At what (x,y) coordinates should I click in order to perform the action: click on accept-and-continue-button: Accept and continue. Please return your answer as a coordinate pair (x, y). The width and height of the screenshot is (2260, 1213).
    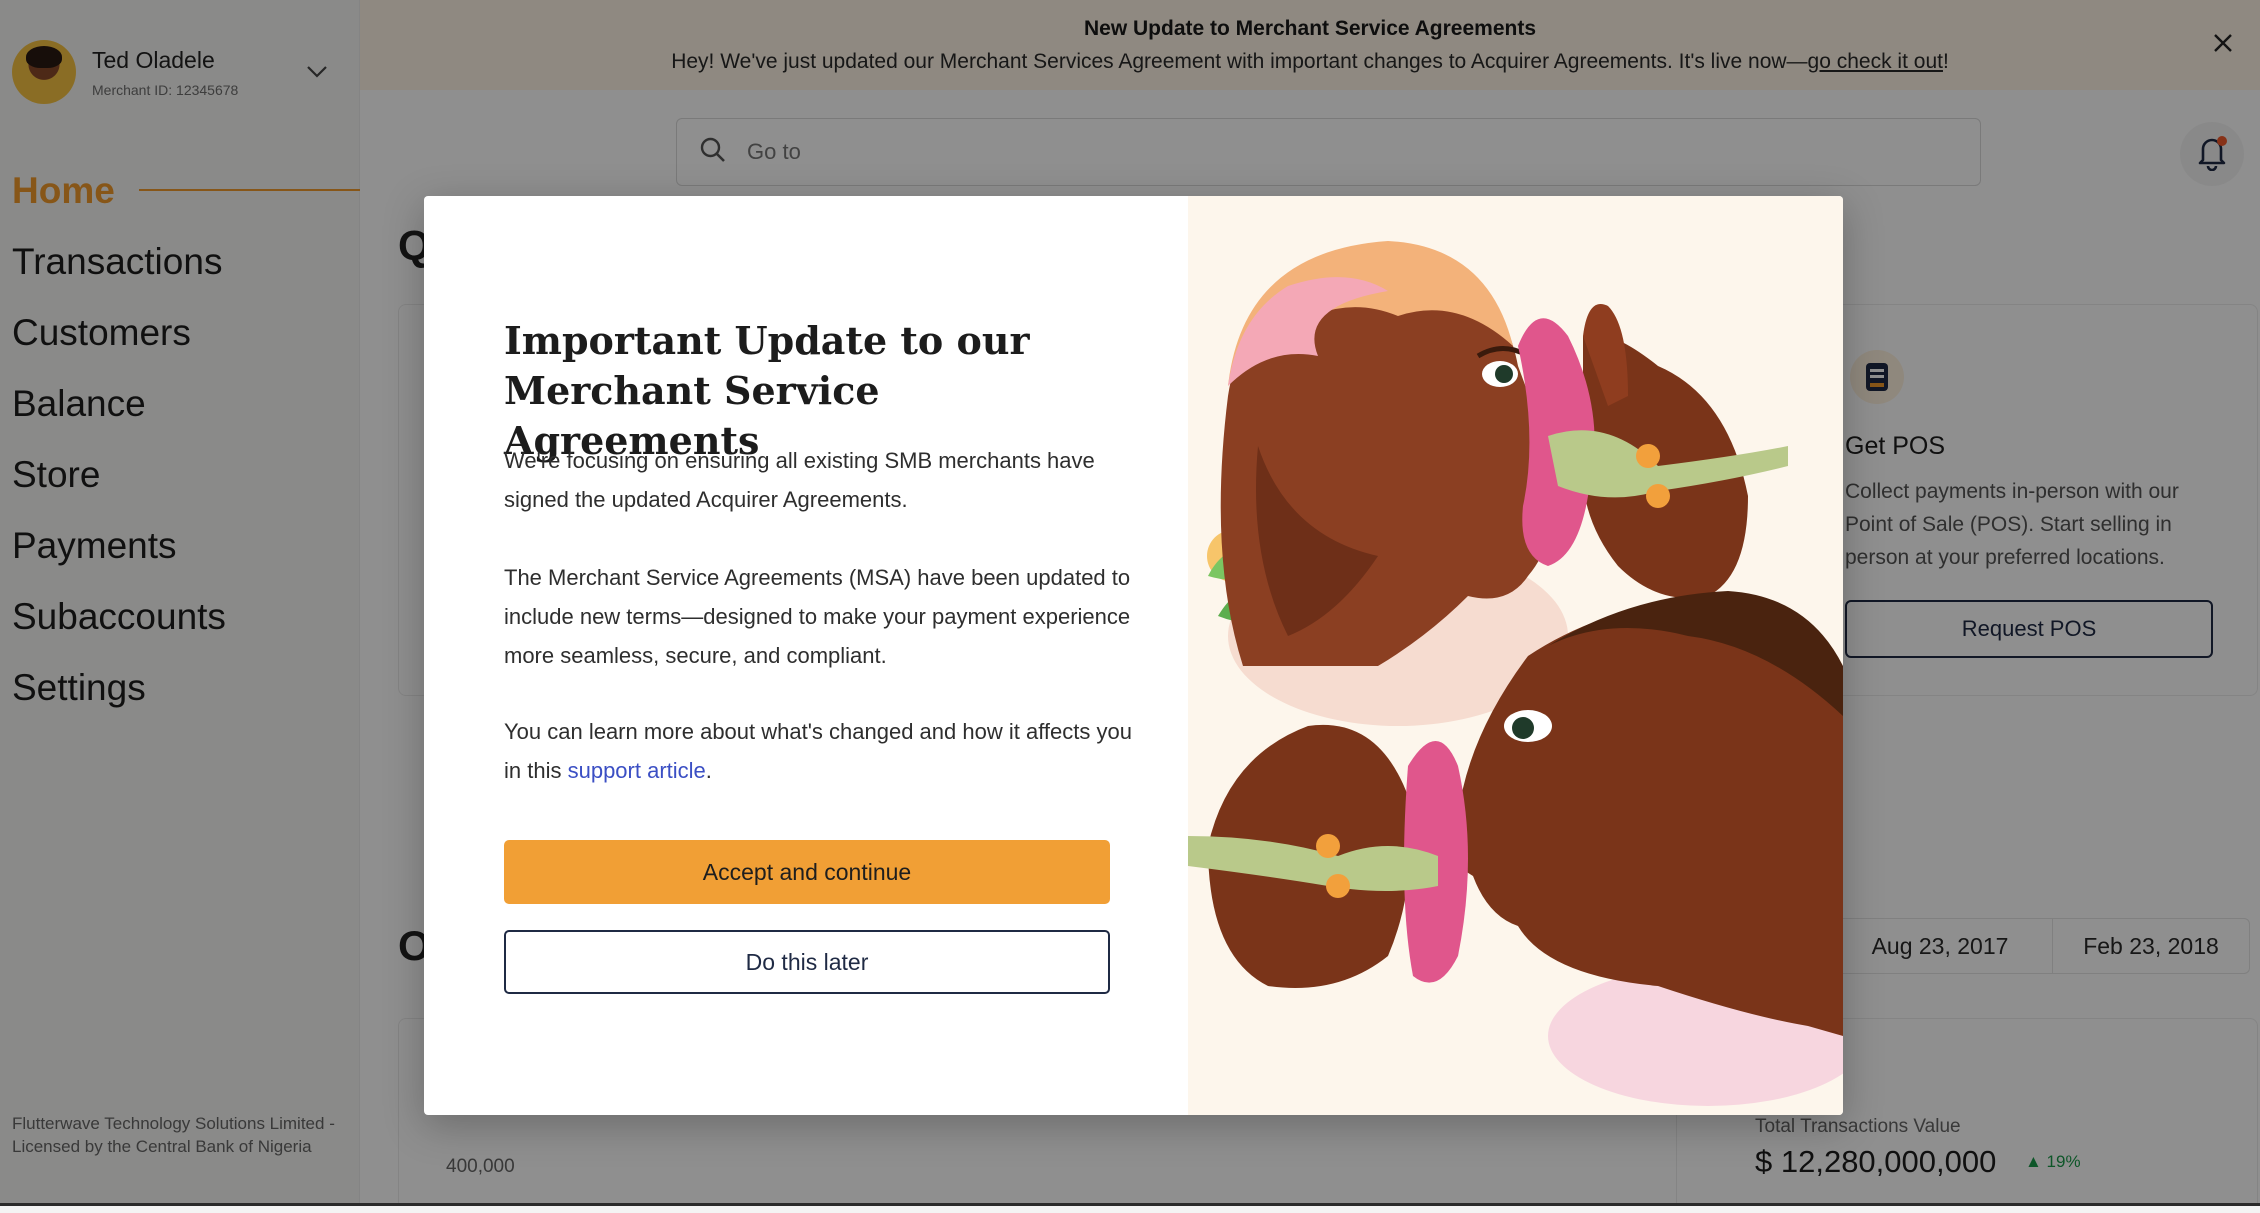
    Looking at the image, I should click on (807, 872).